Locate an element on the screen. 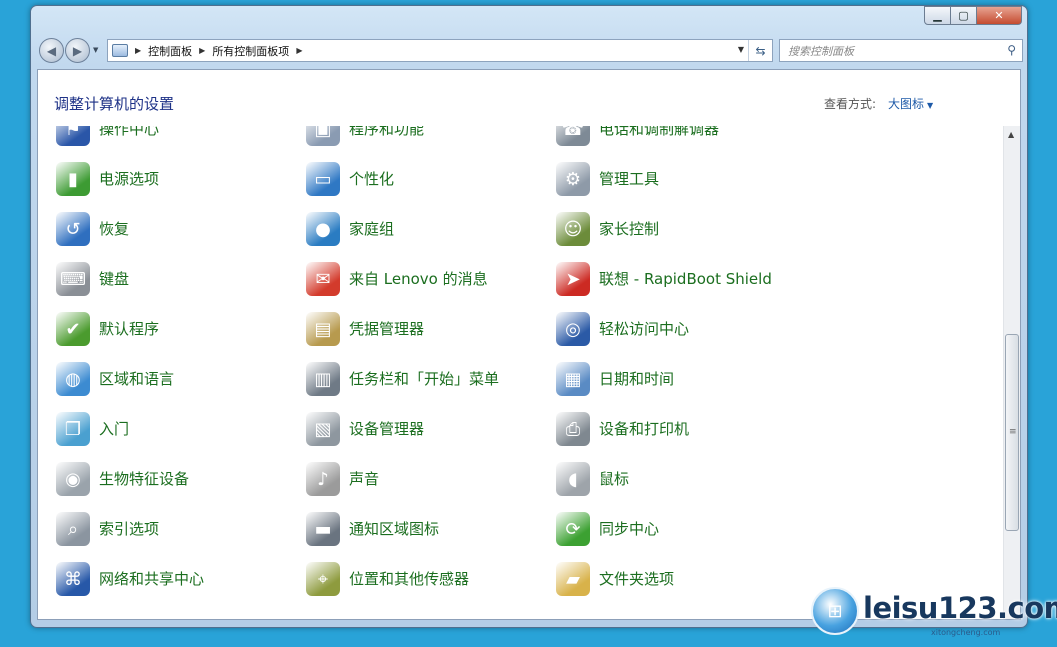 The height and width of the screenshot is (647, 1057). control-panel-item: ▣ 程序和功能 is located at coordinates (426, 137).